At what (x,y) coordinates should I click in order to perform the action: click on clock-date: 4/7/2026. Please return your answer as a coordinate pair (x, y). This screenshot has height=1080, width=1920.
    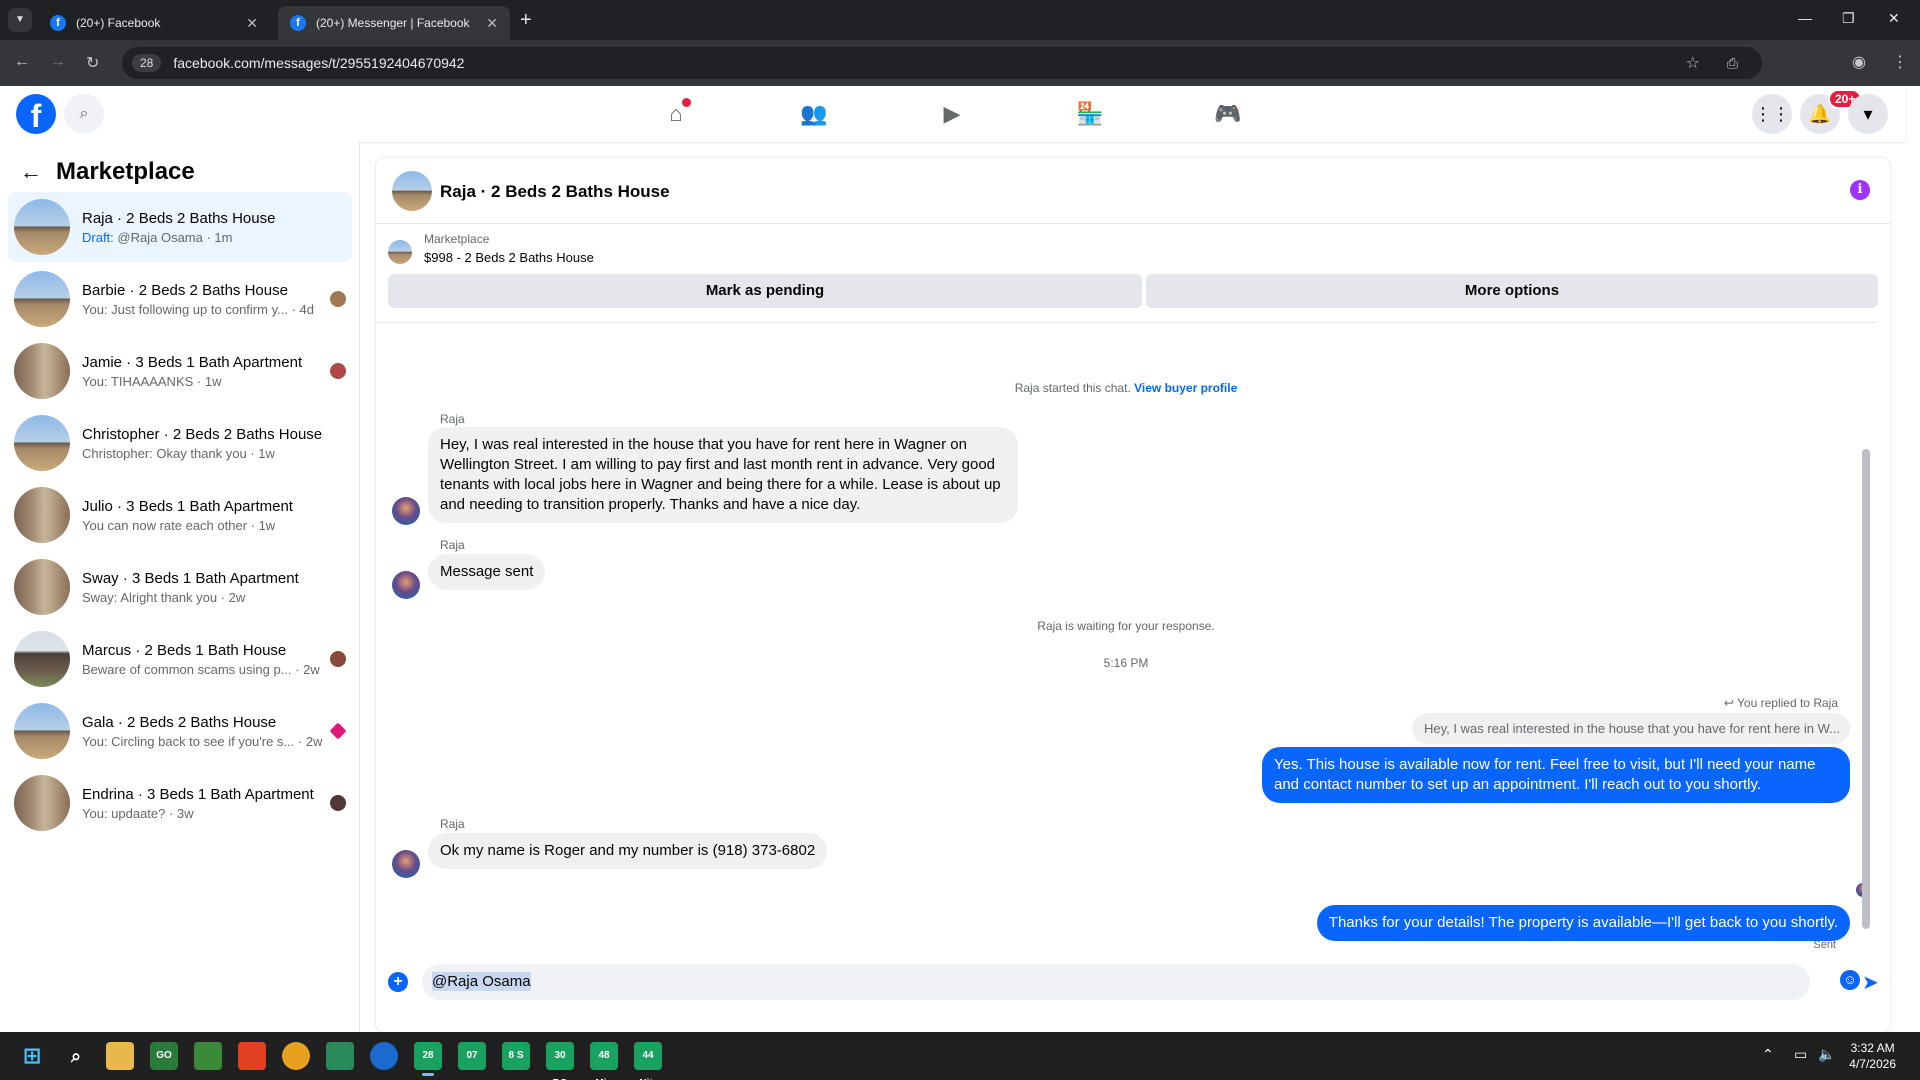
    Looking at the image, I should click on (1872, 1064).